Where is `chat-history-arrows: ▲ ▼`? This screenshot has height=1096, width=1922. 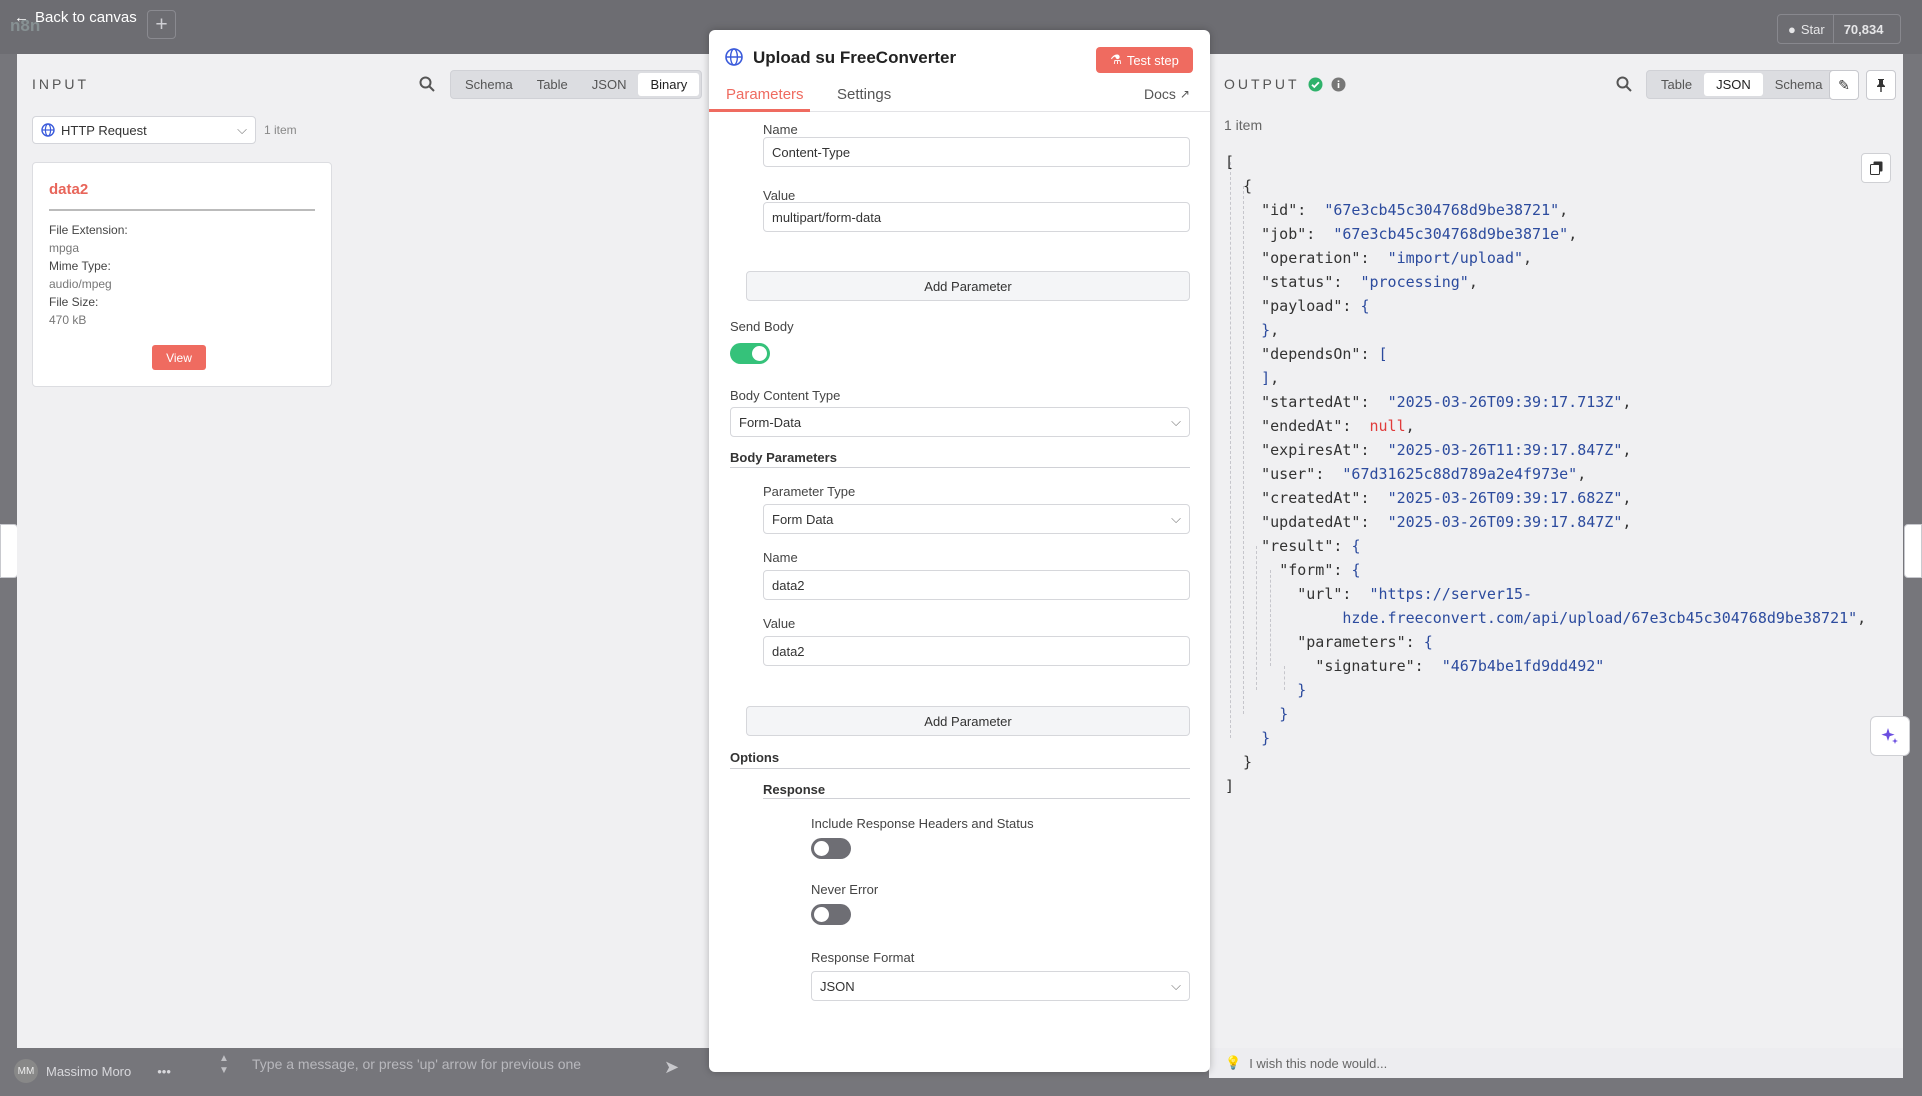 chat-history-arrows: ▲ ▼ is located at coordinates (224, 1065).